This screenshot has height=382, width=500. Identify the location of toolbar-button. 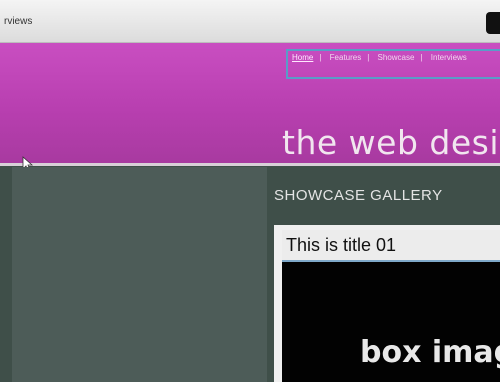
(493, 23).